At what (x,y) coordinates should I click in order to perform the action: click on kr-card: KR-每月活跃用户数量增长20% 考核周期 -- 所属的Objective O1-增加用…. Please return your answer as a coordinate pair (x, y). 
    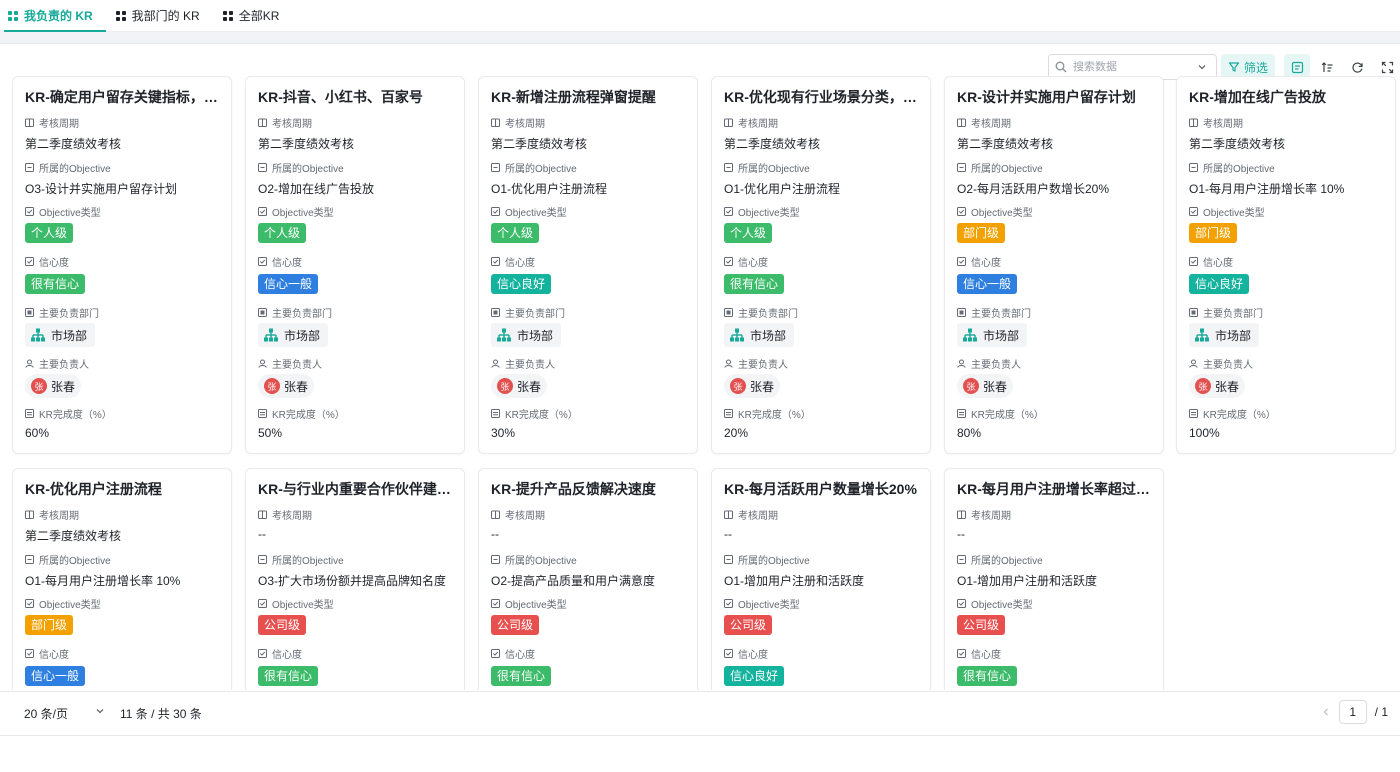
    Looking at the image, I should click on (821, 579).